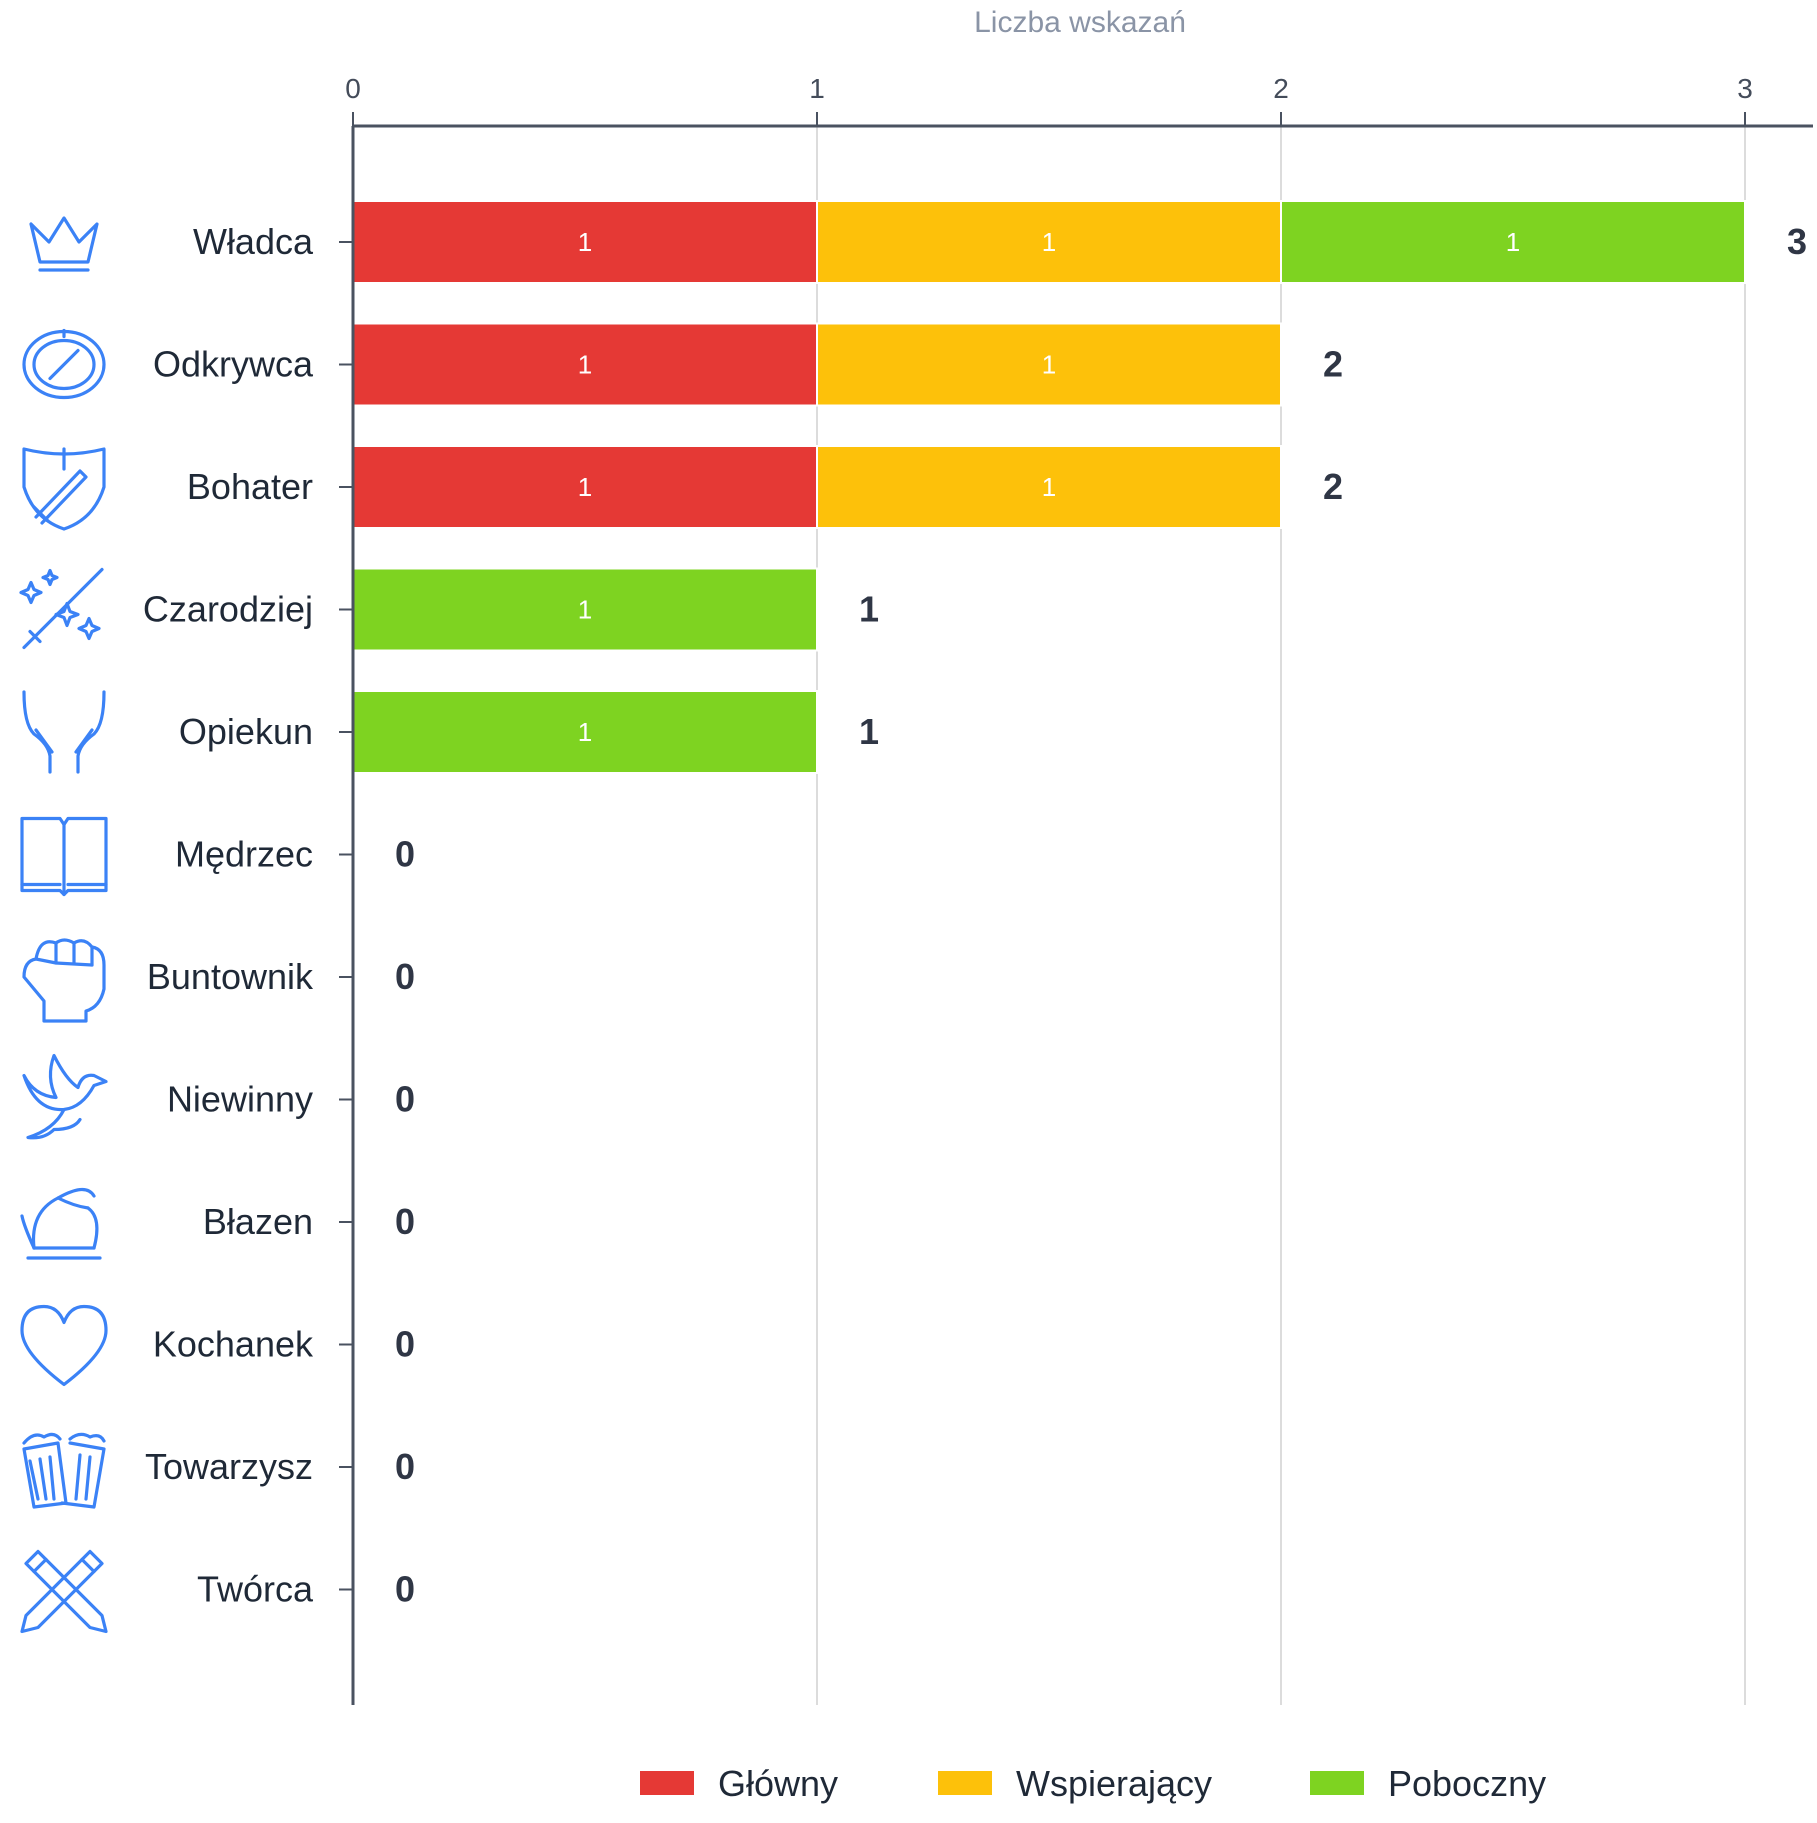 The height and width of the screenshot is (1823, 1817). Describe the element at coordinates (64, 856) in the screenshot. I see `open-book-icon` at that location.